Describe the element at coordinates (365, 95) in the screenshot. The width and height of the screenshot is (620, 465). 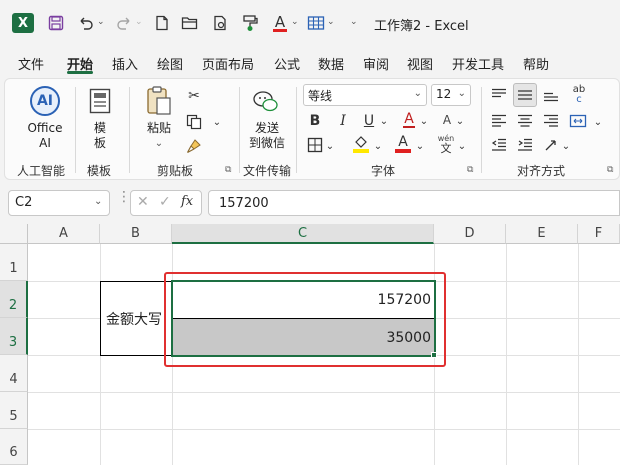
I see `font-name-select: 等线 ⌄` at that location.